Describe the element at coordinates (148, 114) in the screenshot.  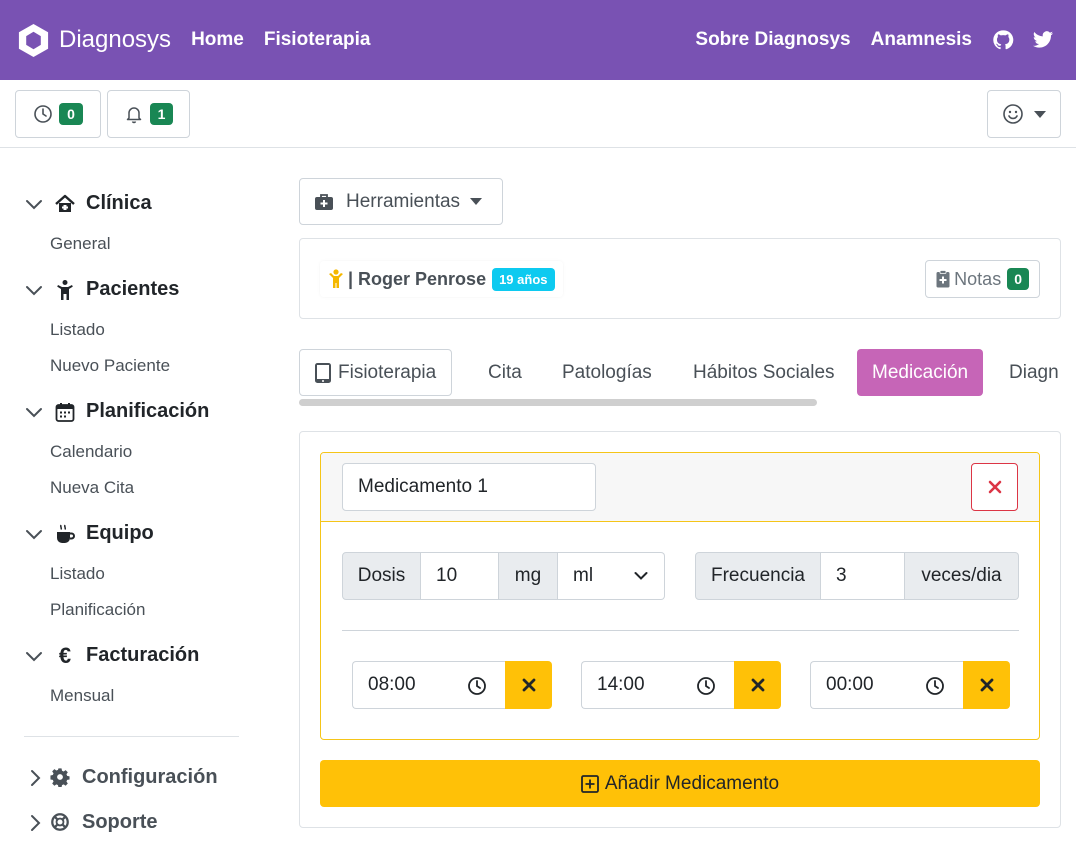
I see `notifications-button: 1` at that location.